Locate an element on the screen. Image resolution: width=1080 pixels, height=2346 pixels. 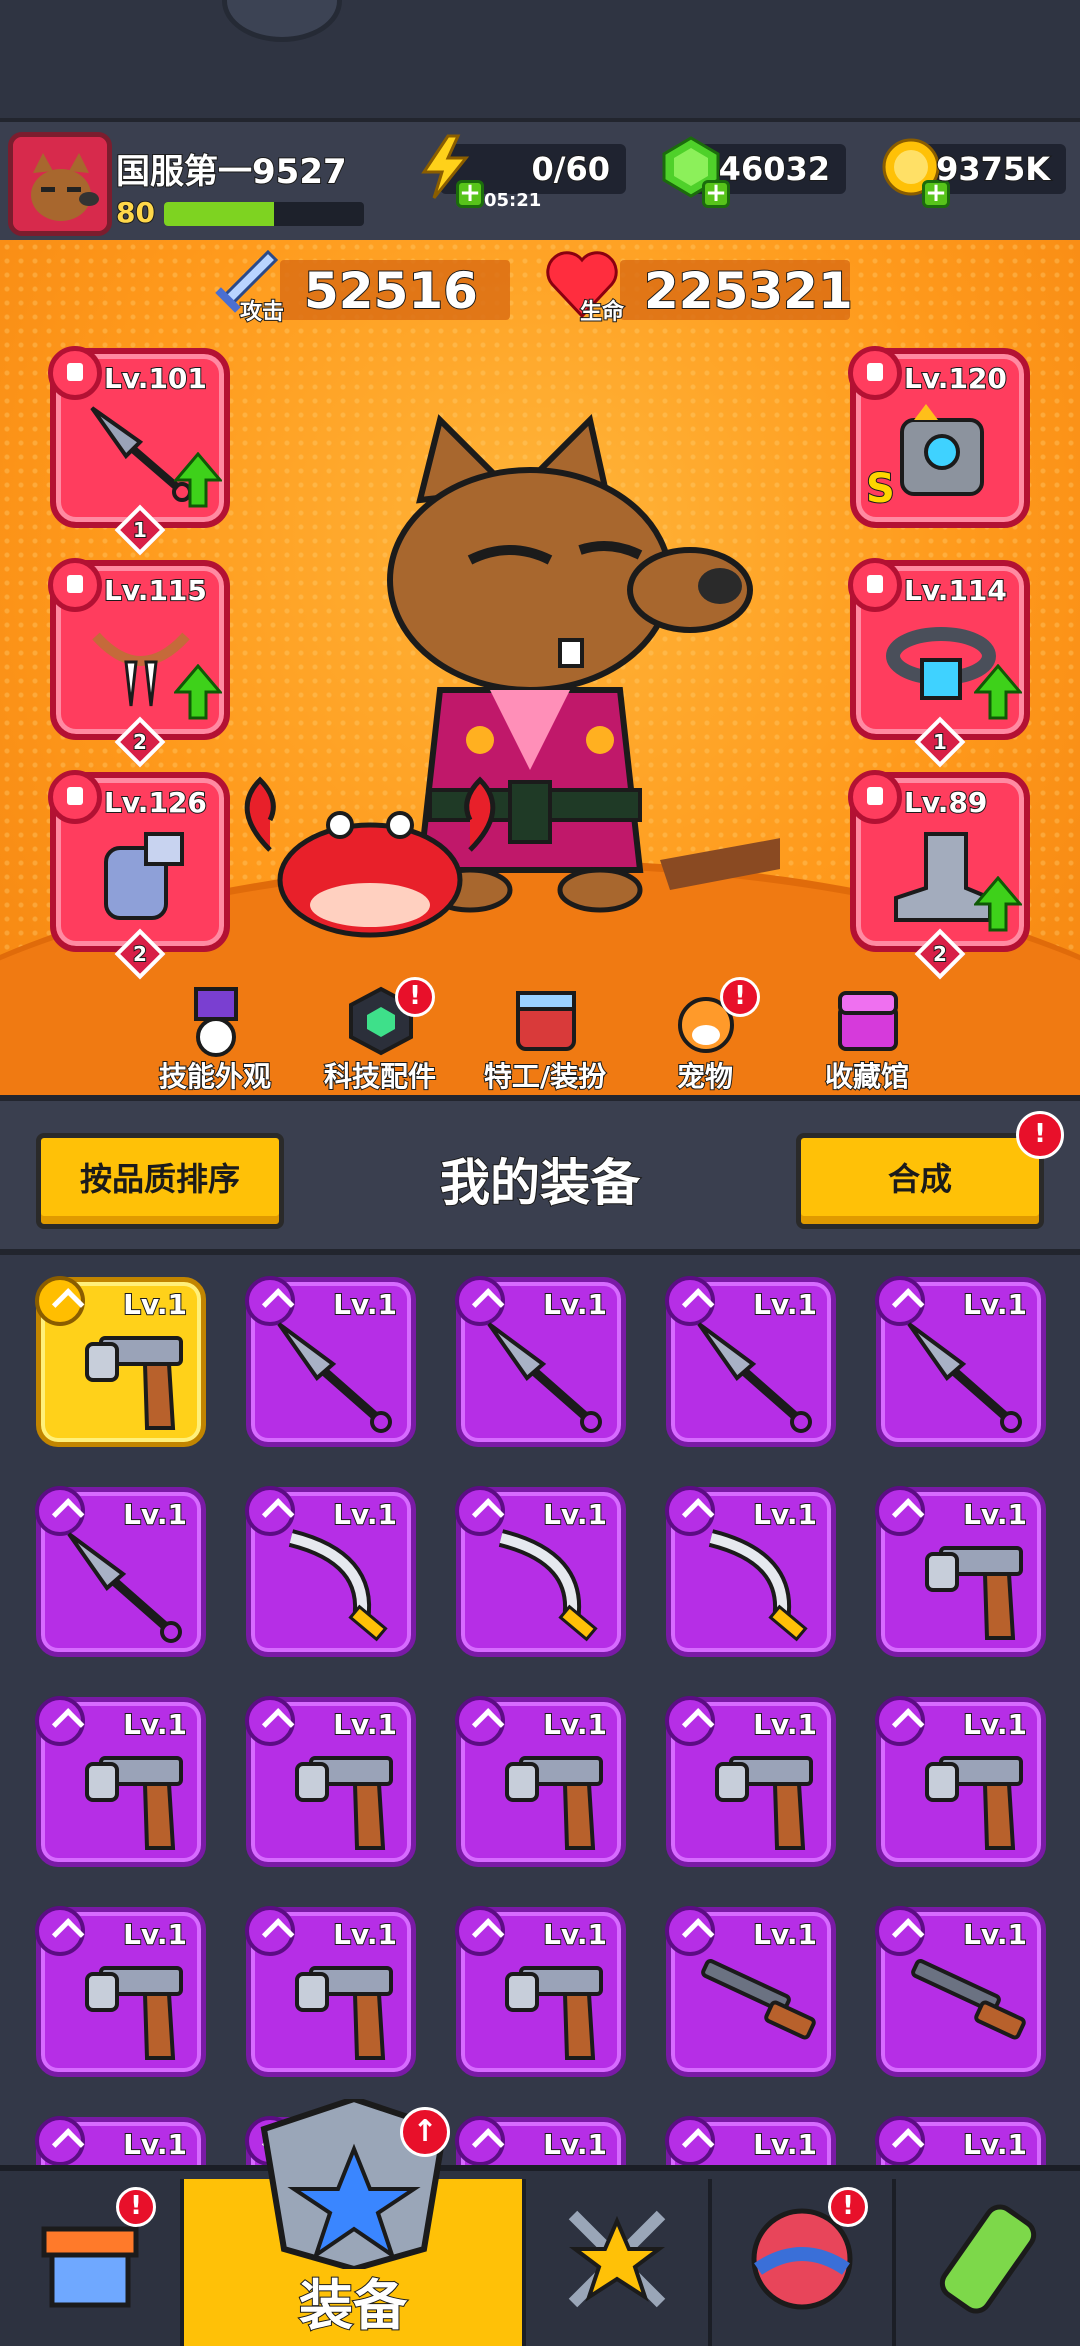
shop-alert-badge: ! is located at coordinates (136, 2207).